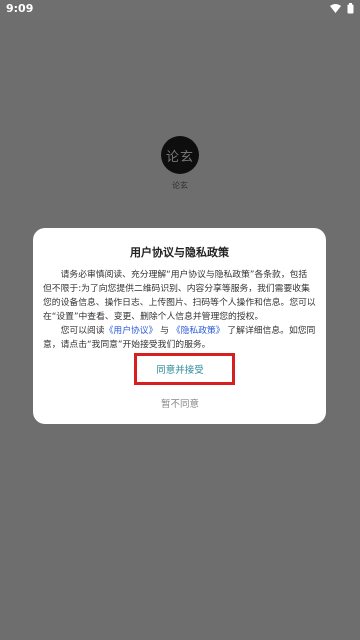  What do you see at coordinates (184, 369) in the screenshot?
I see `accept-highlight-box` at bounding box center [184, 369].